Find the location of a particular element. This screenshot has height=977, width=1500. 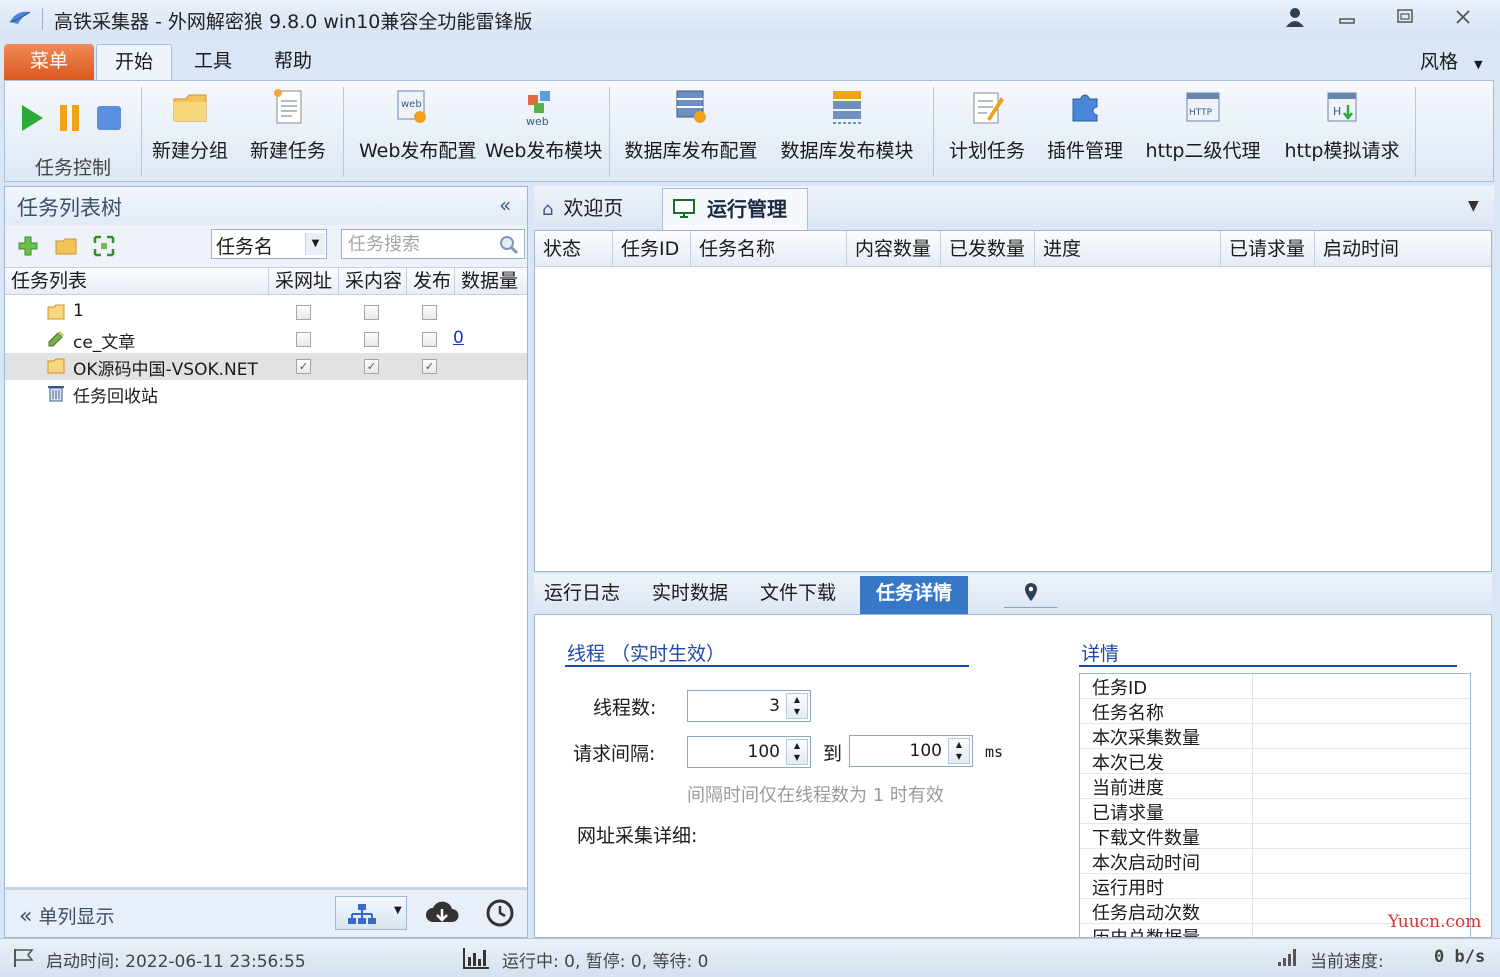

column-header-task-name: 任务名称 is located at coordinates (769, 249).